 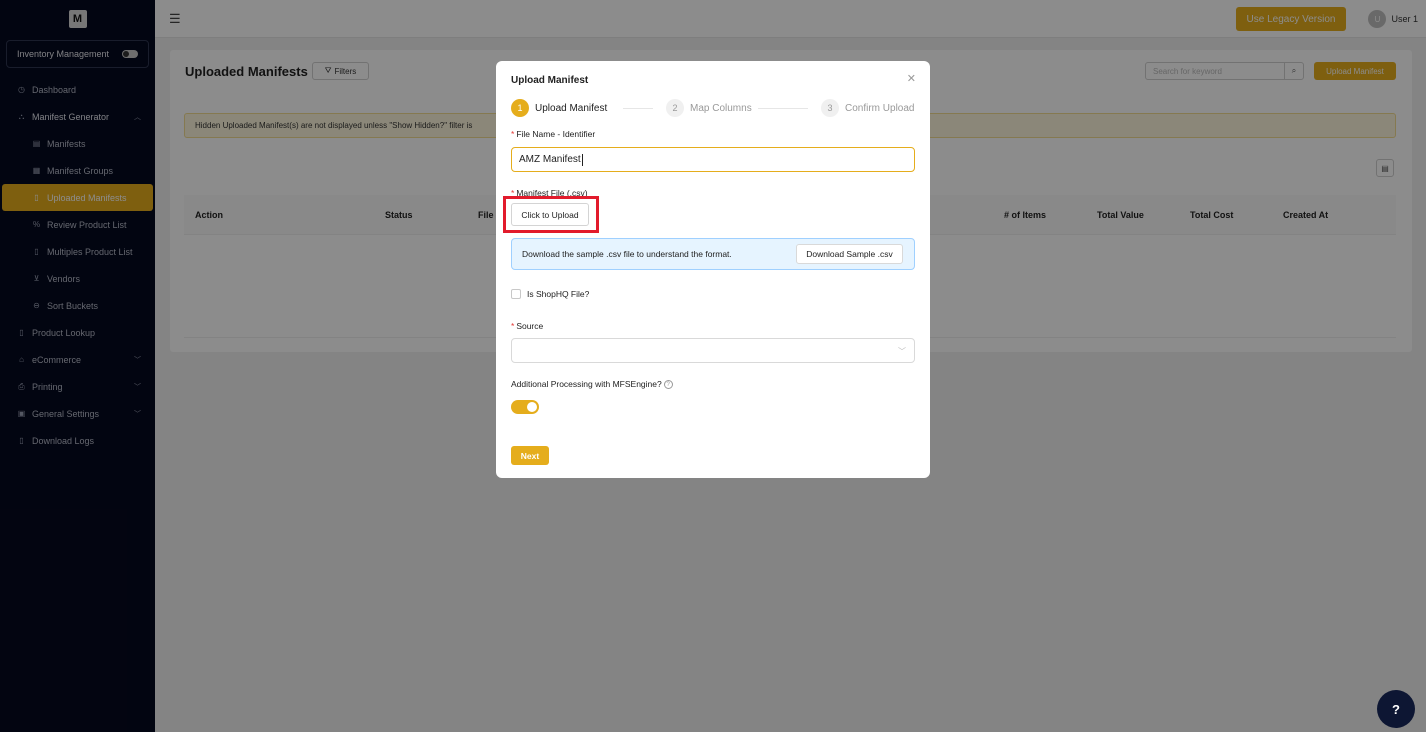 What do you see at coordinates (556, 134) in the screenshot?
I see `file-name-label-text: File Name - Identifier` at bounding box center [556, 134].